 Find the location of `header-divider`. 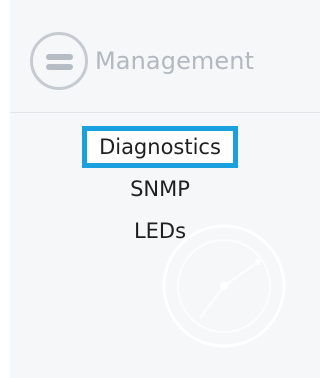

header-divider is located at coordinates (165, 112).